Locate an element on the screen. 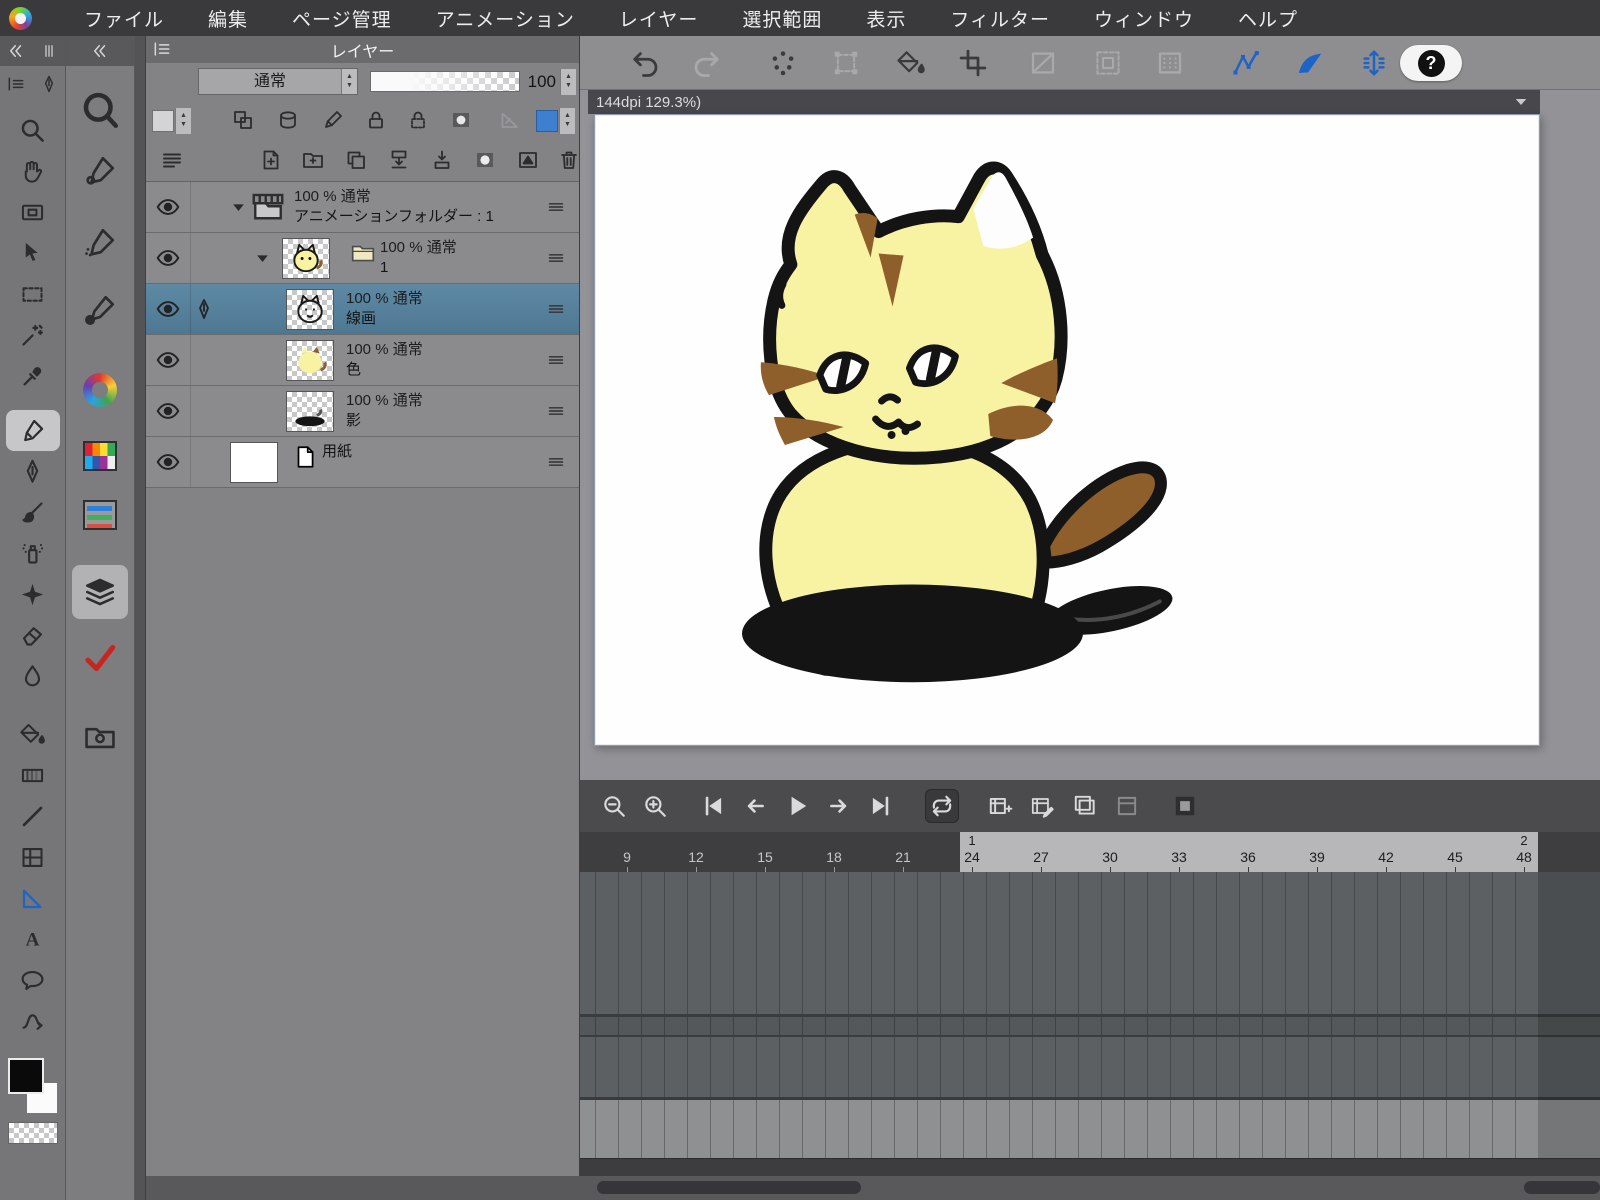 This screenshot has width=1600, height=1200. color-wheel-panel-button is located at coordinates (100, 390).